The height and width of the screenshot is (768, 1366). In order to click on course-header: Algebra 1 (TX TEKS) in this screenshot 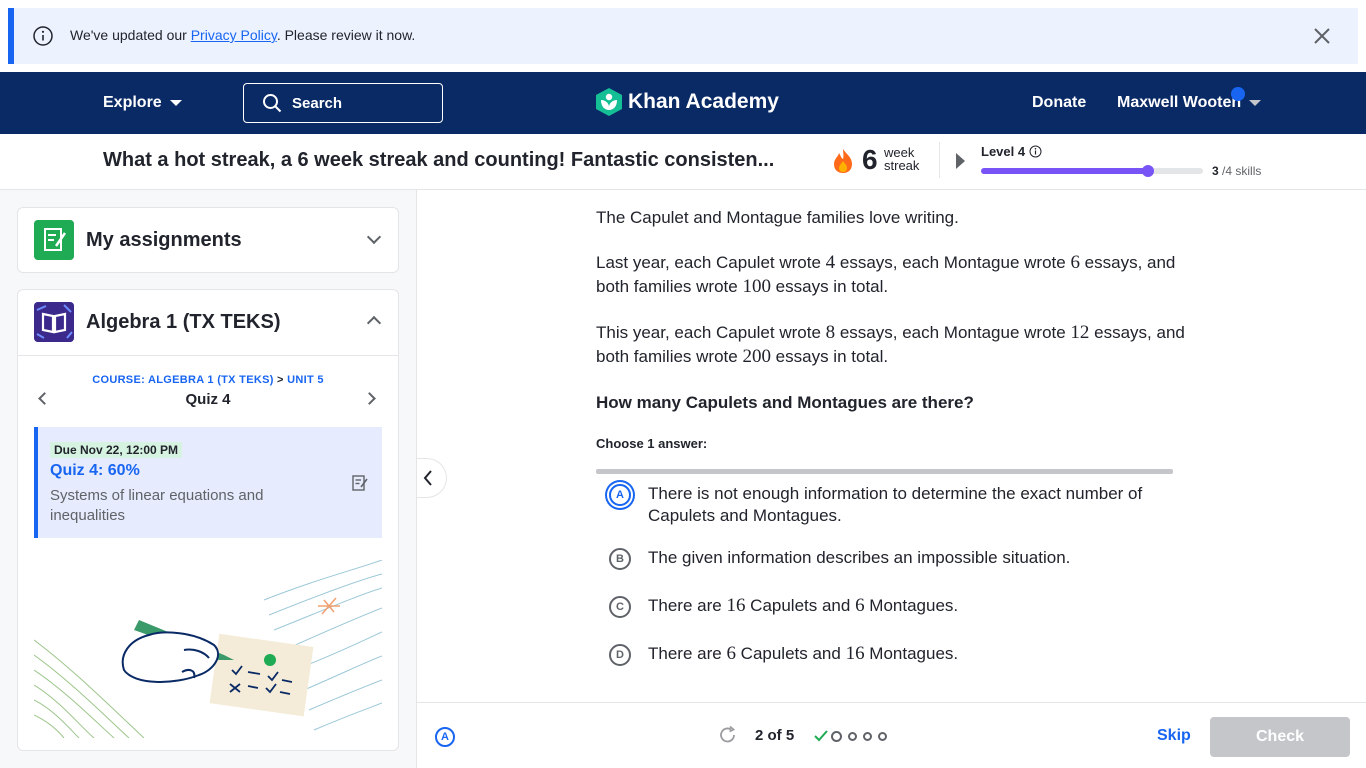, I will do `click(208, 323)`.